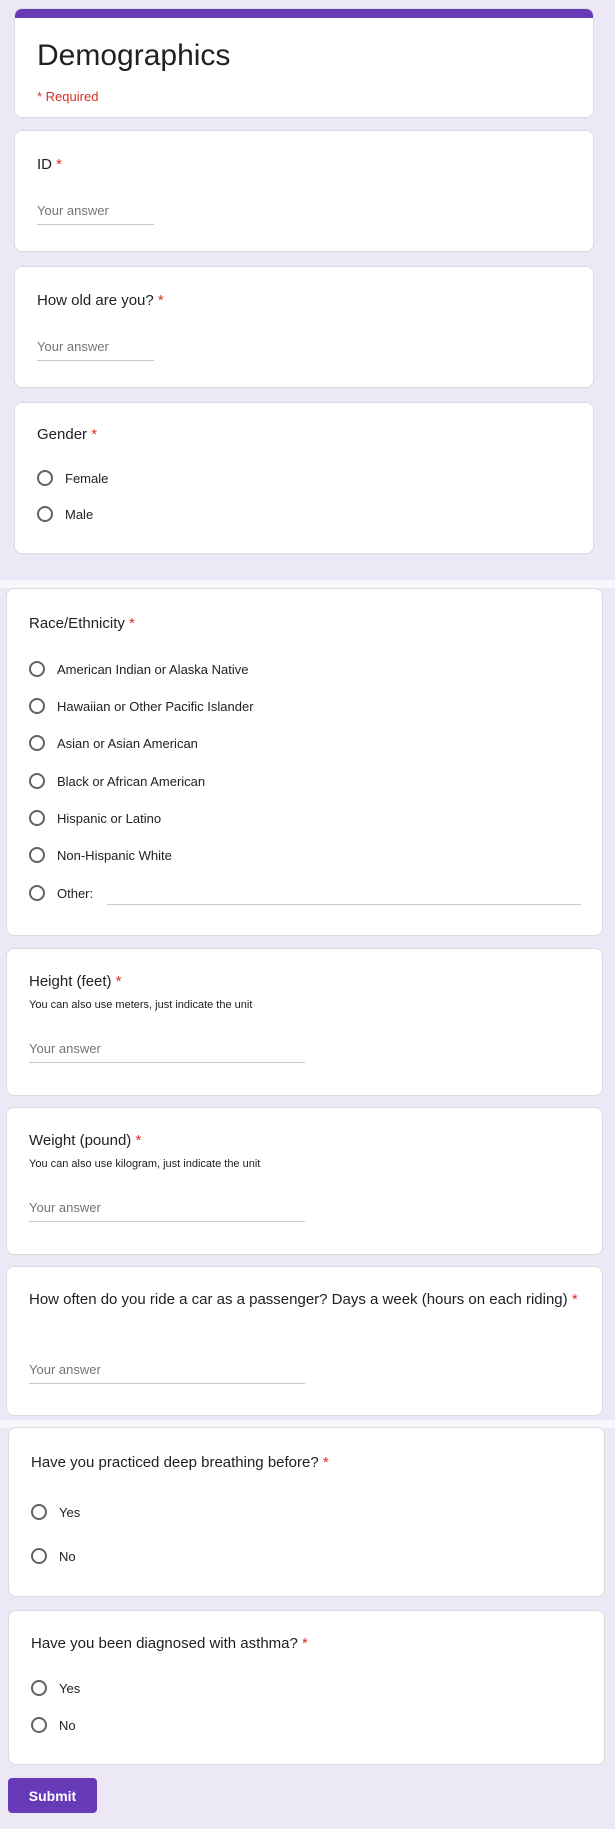 The width and height of the screenshot is (615, 1829). Describe the element at coordinates (77, 623) in the screenshot. I see `question-title-text: Race/Ethnicity` at that location.